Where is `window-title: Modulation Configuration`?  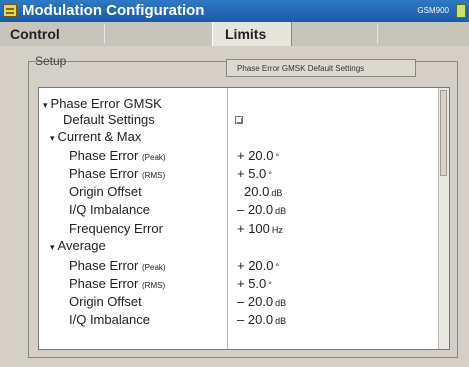 window-title: Modulation Configuration is located at coordinates (113, 10).